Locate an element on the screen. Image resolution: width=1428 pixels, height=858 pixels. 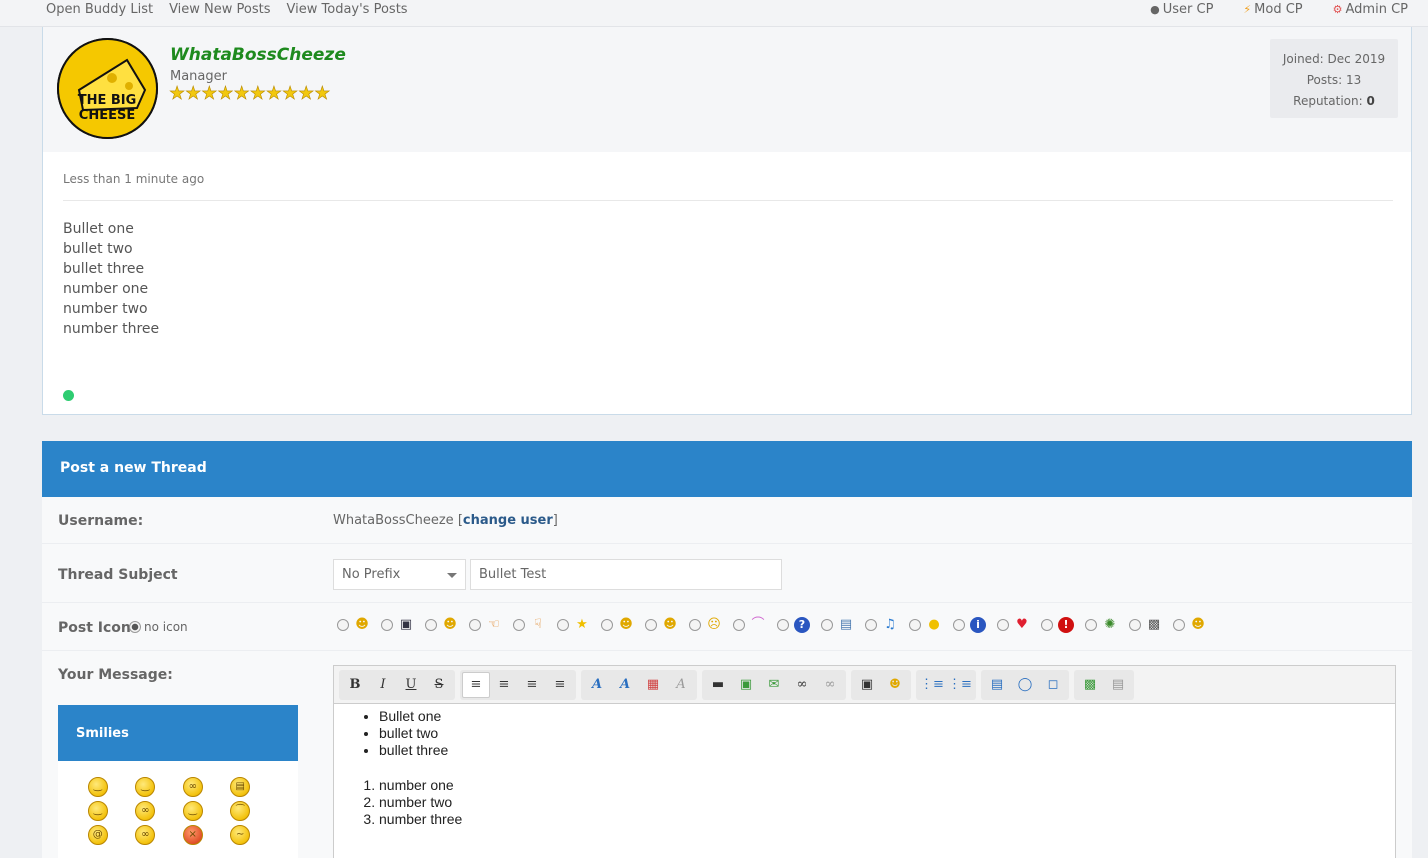
font-size-button: A is located at coordinates (625, 685).